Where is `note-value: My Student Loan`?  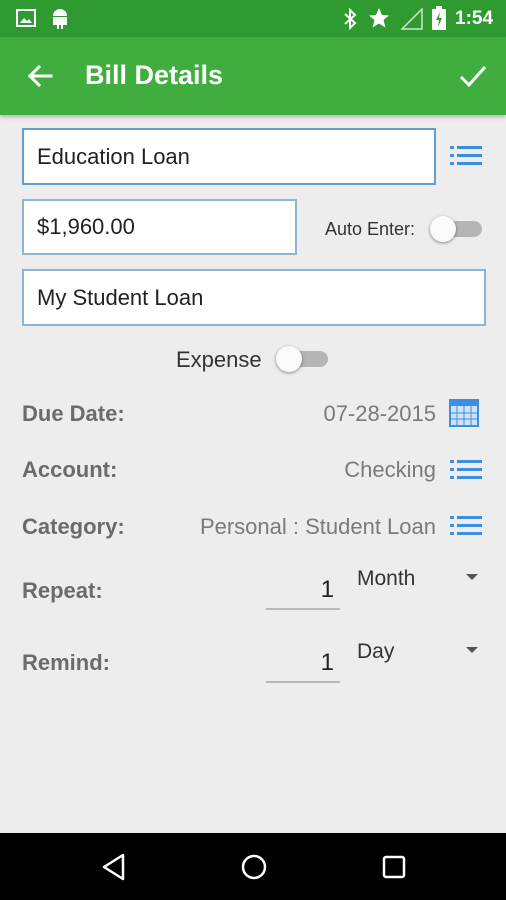
note-value: My Student Loan is located at coordinates (120, 297).